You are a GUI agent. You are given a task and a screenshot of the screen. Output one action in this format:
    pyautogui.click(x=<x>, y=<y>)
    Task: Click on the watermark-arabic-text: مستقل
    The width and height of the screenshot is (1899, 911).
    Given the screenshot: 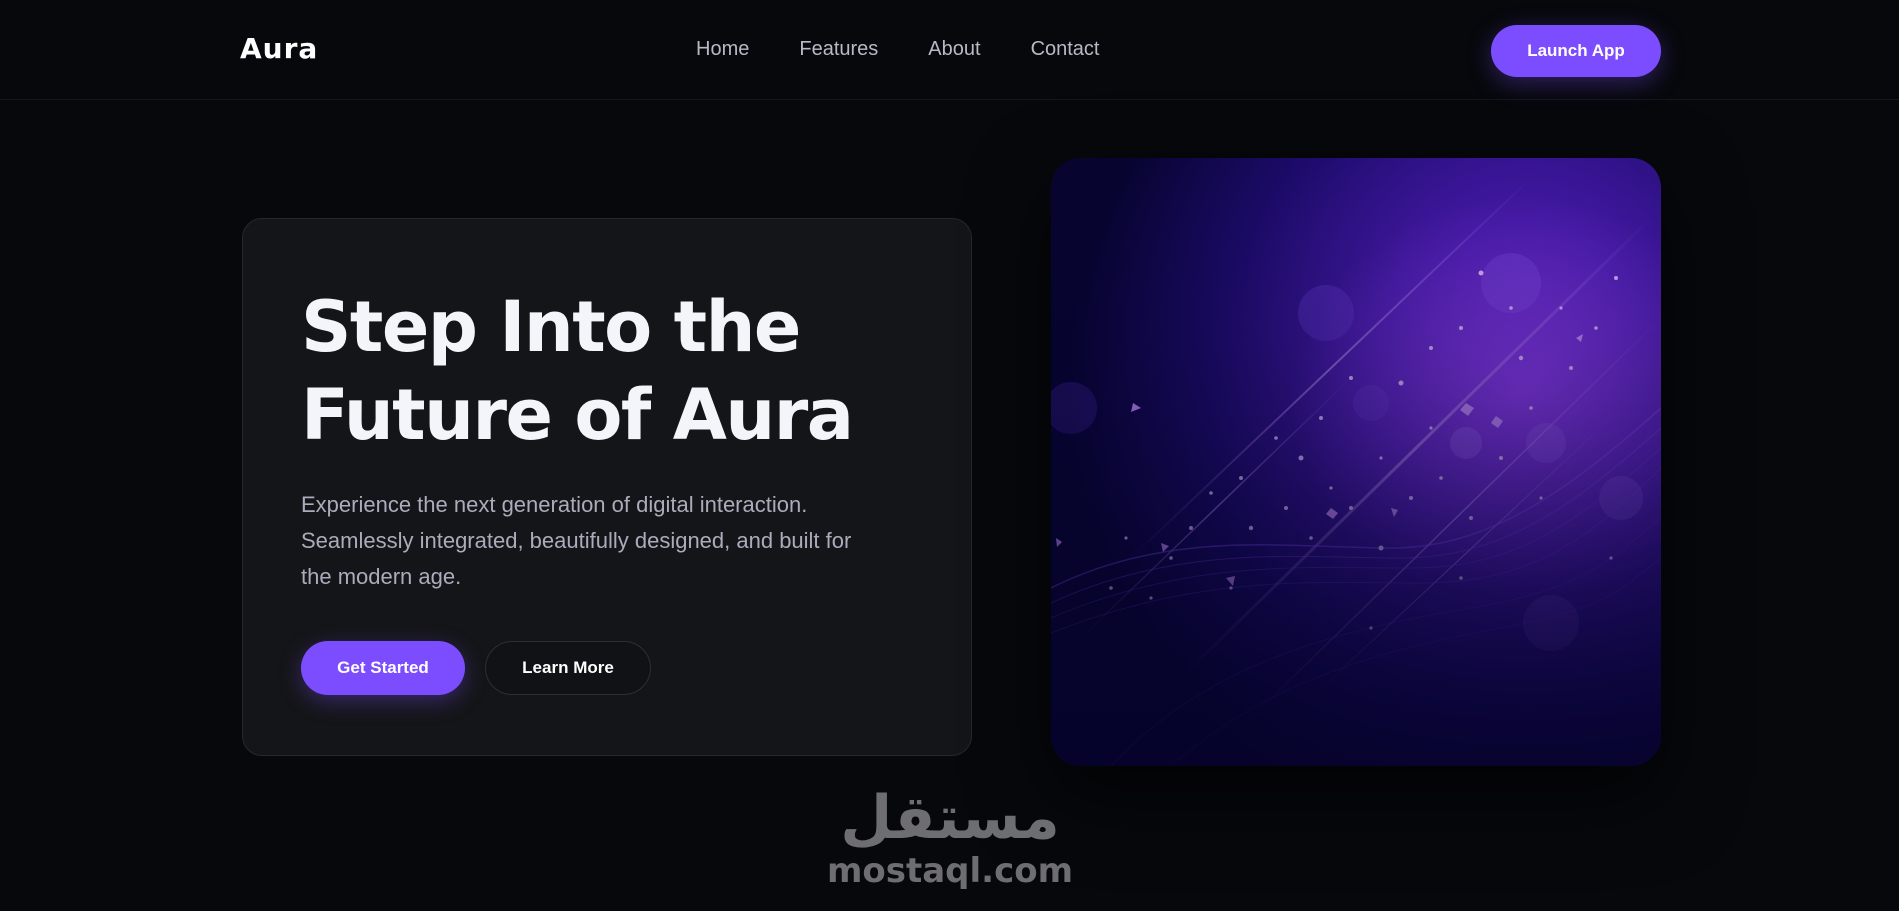 What is the action you would take?
    pyautogui.click(x=950, y=818)
    